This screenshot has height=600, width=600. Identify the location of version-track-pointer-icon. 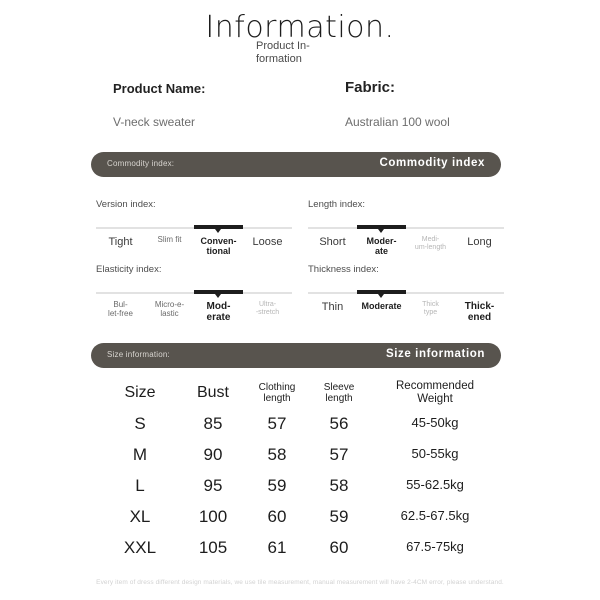
(218, 231).